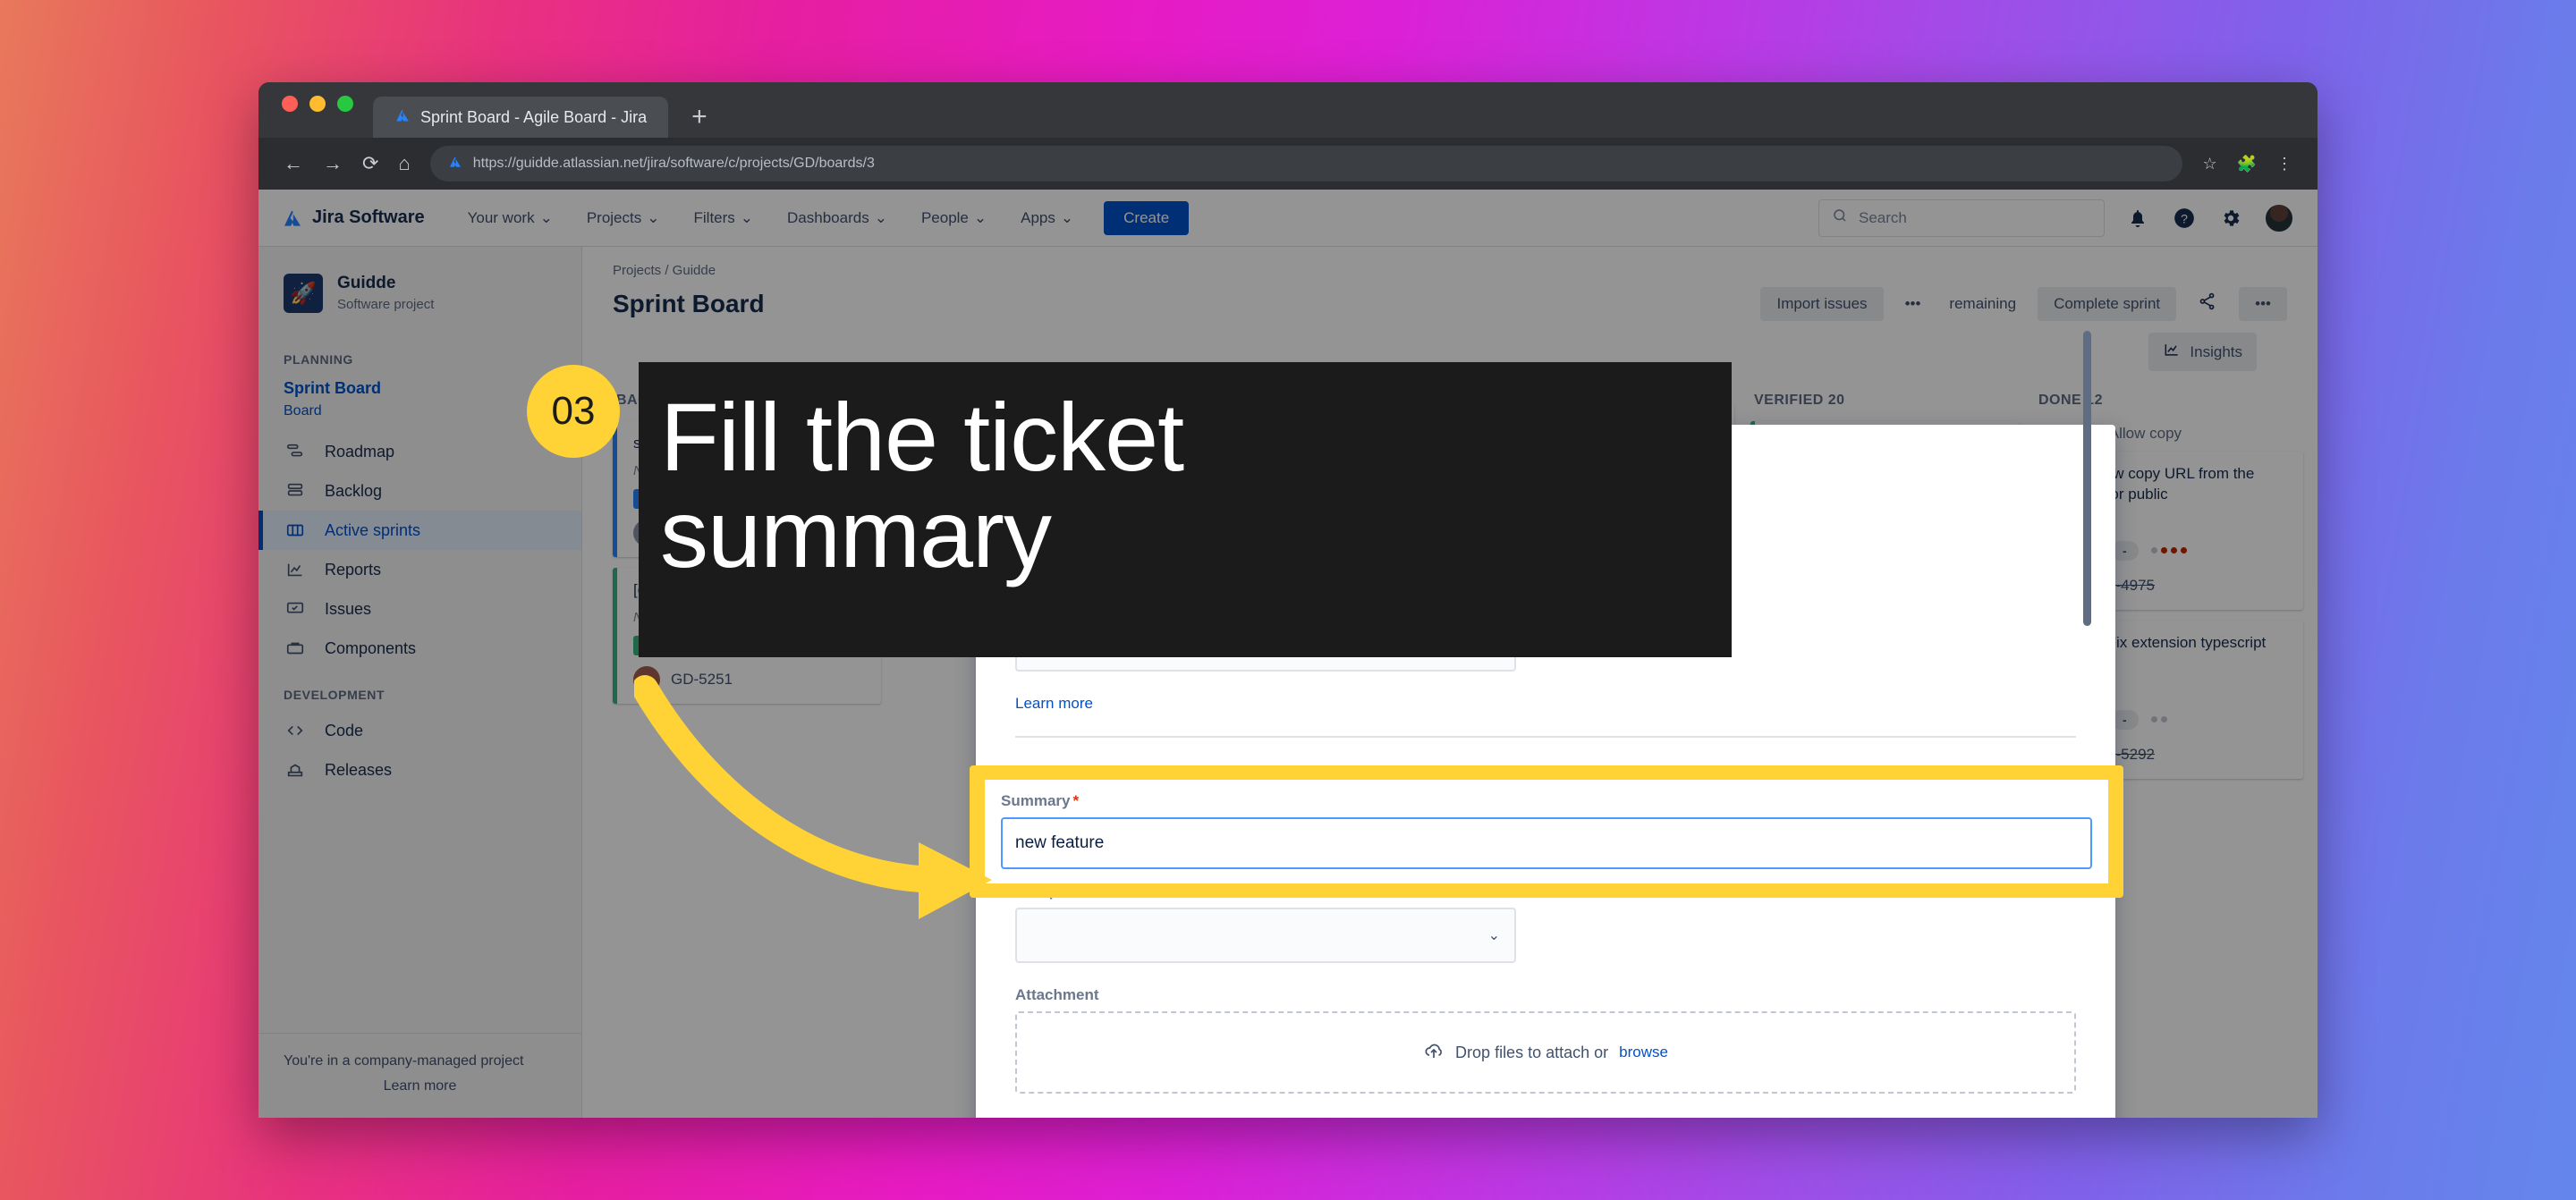 Image resolution: width=2576 pixels, height=1200 pixels. What do you see at coordinates (333, 164) in the screenshot?
I see `forward-icon: →` at bounding box center [333, 164].